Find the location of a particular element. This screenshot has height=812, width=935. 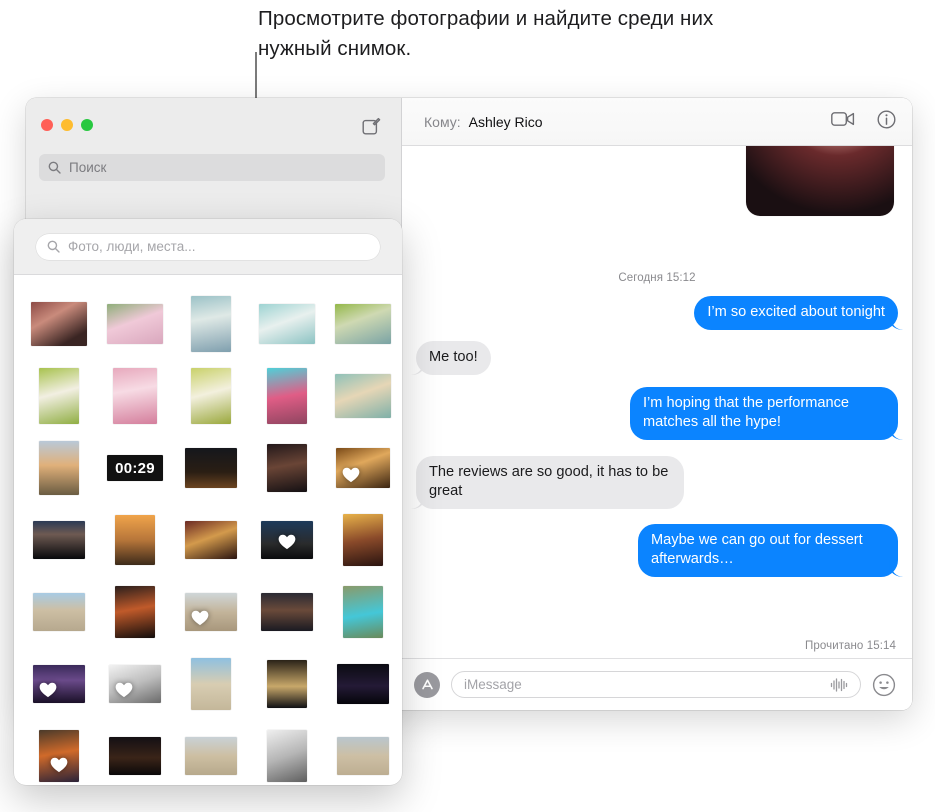

compose-message-button is located at coordinates (371, 126).